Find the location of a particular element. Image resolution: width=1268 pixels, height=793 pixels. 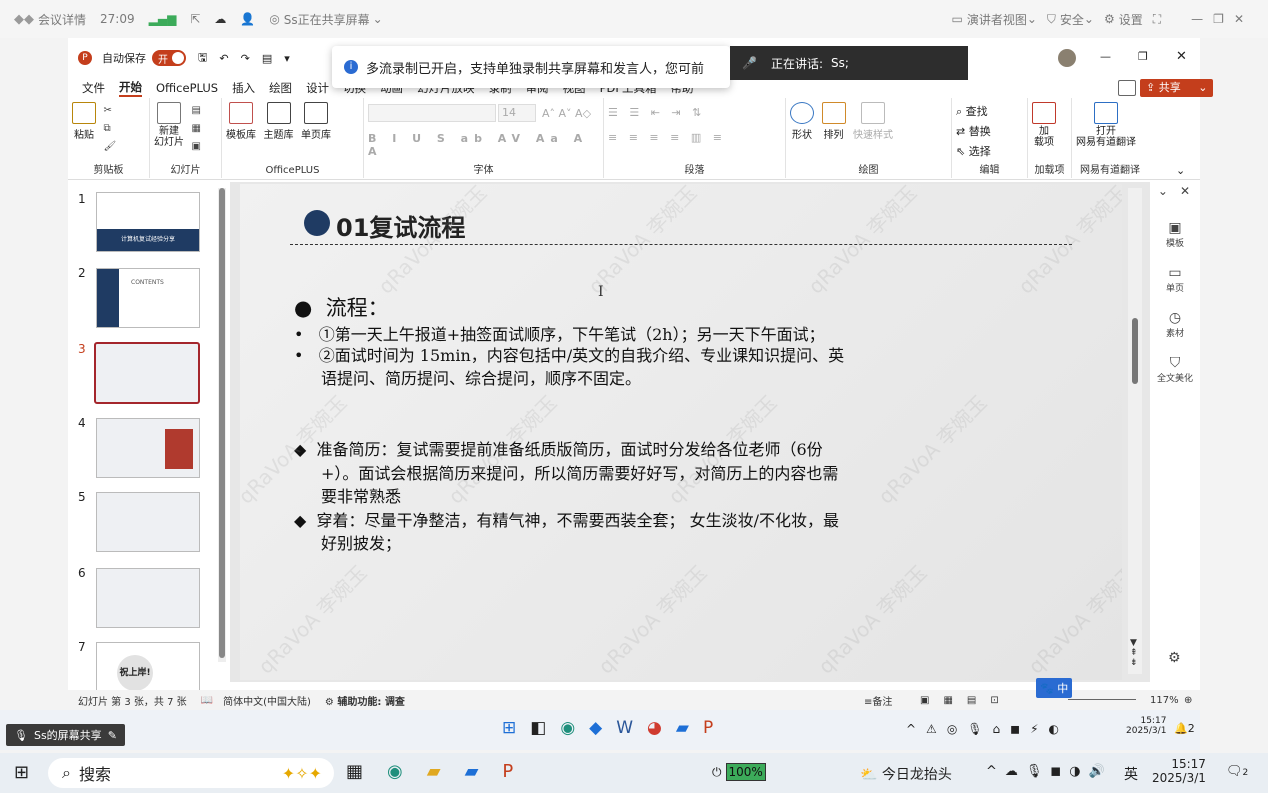

redo-icon: ↷ is located at coordinates (245, 58).